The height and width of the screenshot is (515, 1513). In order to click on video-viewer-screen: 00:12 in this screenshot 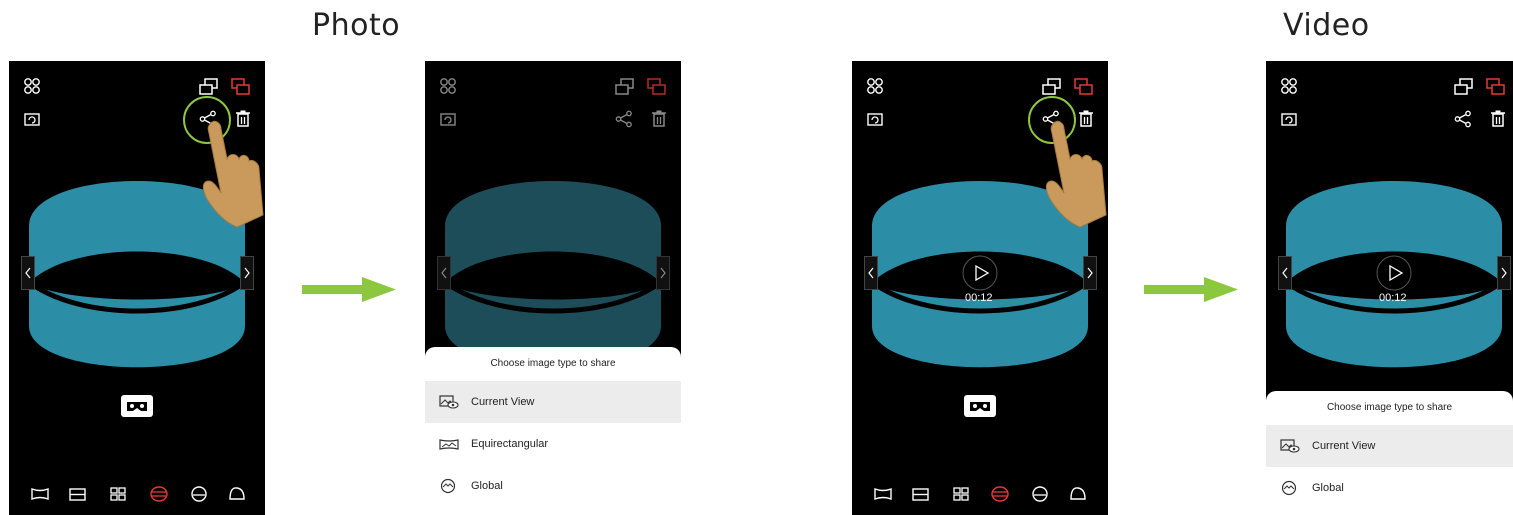, I will do `click(980, 288)`.